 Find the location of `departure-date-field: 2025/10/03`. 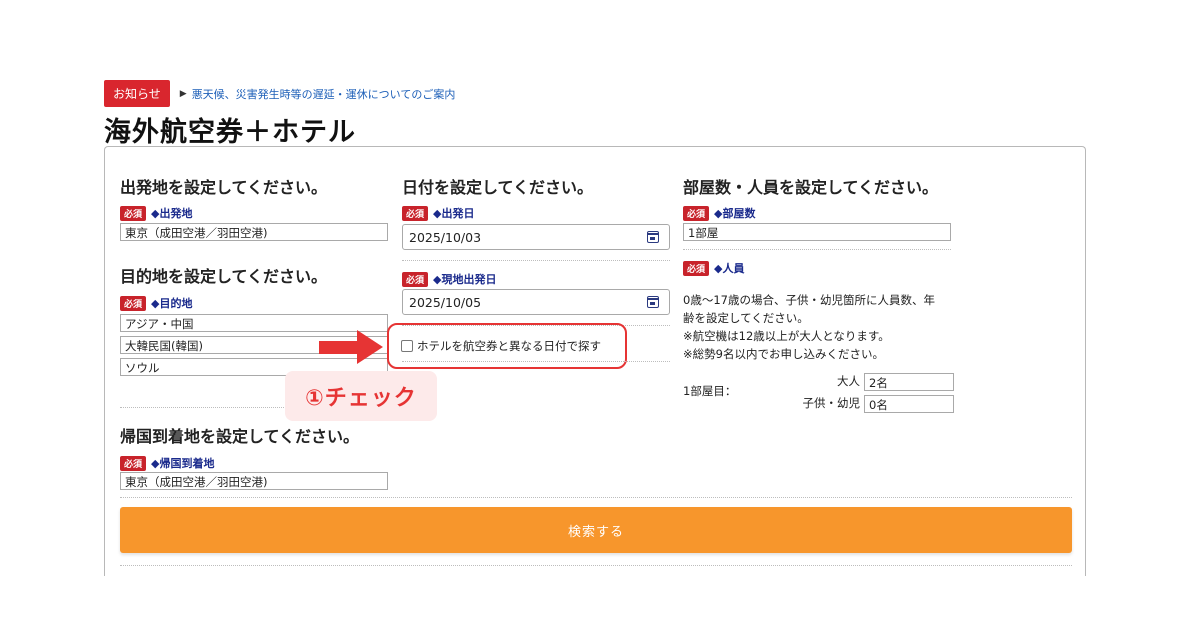

departure-date-field: 2025/10/03 is located at coordinates (536, 237).